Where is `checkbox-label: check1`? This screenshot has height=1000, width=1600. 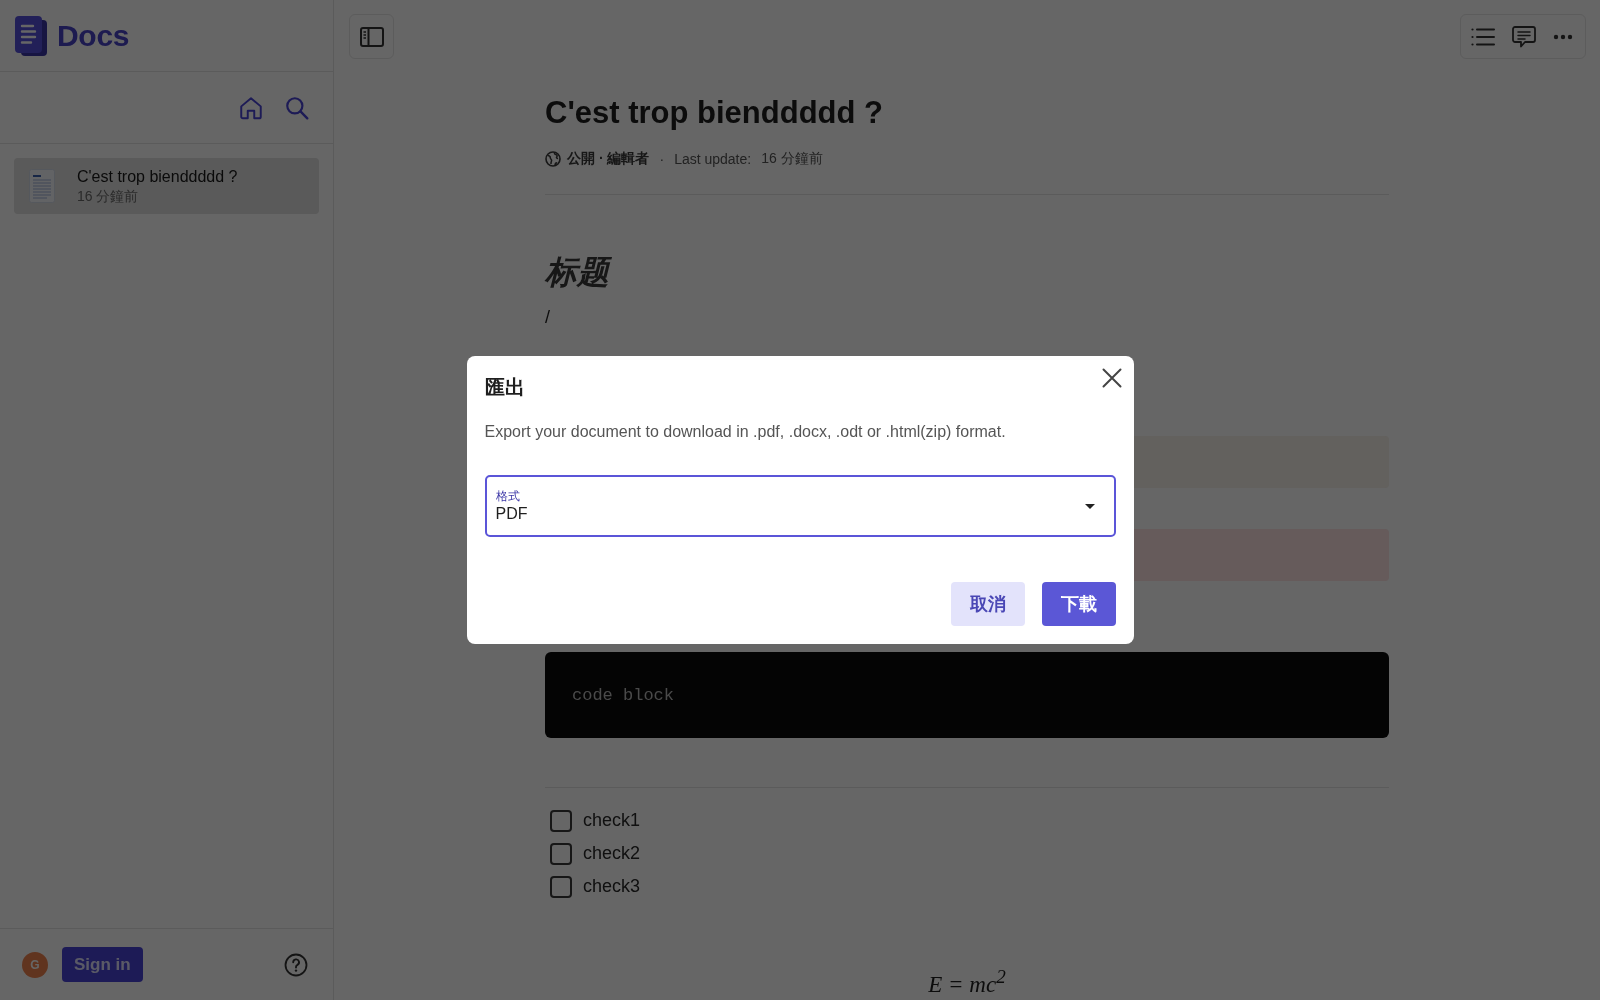
checkbox-label: check1 is located at coordinates (612, 821).